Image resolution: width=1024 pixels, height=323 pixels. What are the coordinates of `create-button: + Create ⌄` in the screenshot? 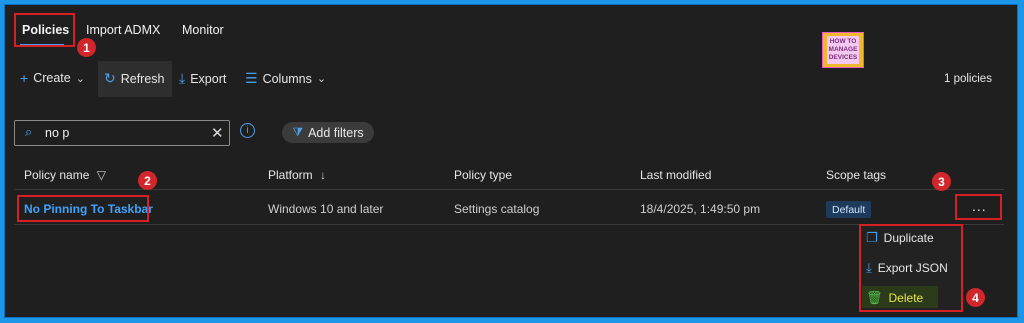 It's located at (52, 78).